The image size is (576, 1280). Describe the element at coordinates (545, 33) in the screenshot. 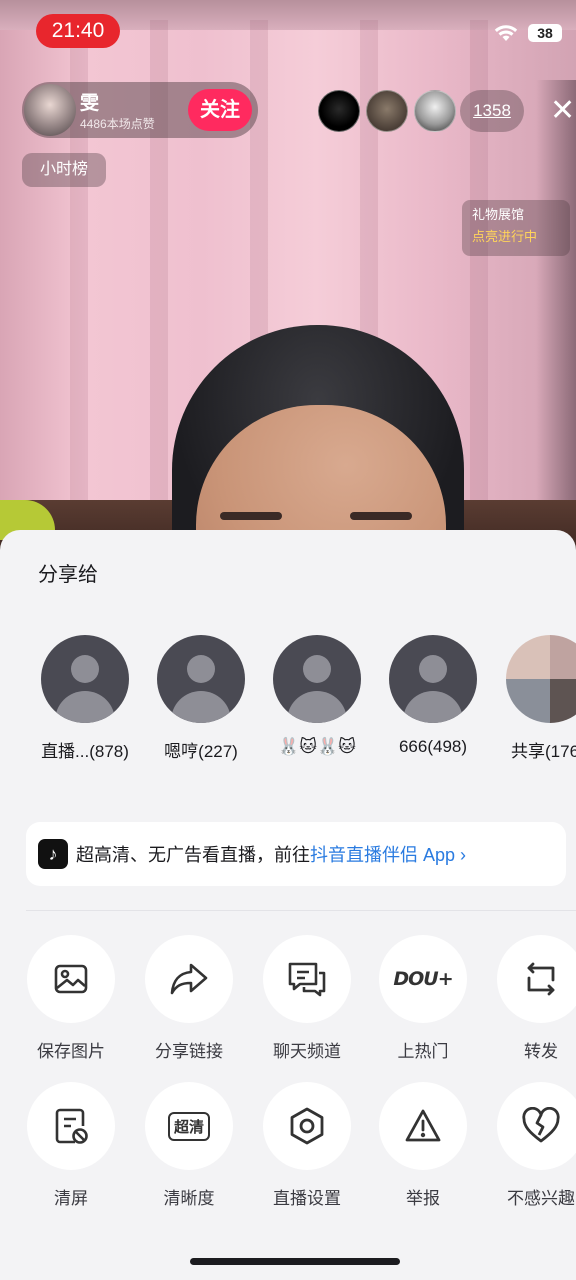

I see `battery-indicator: 38` at that location.